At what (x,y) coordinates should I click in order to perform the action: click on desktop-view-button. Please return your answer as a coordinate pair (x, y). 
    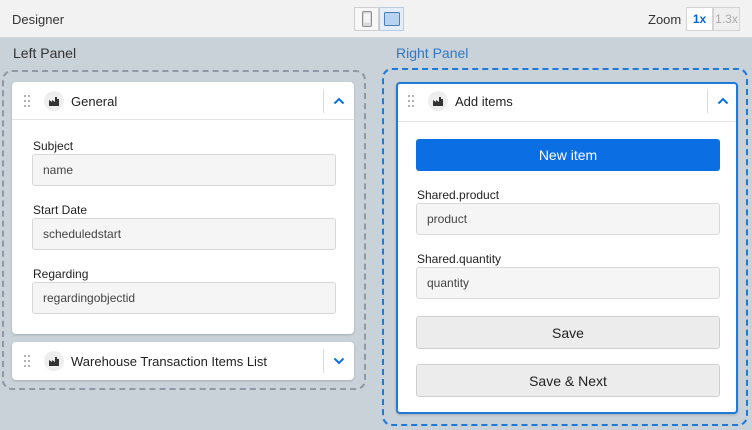
    Looking at the image, I should click on (391, 19).